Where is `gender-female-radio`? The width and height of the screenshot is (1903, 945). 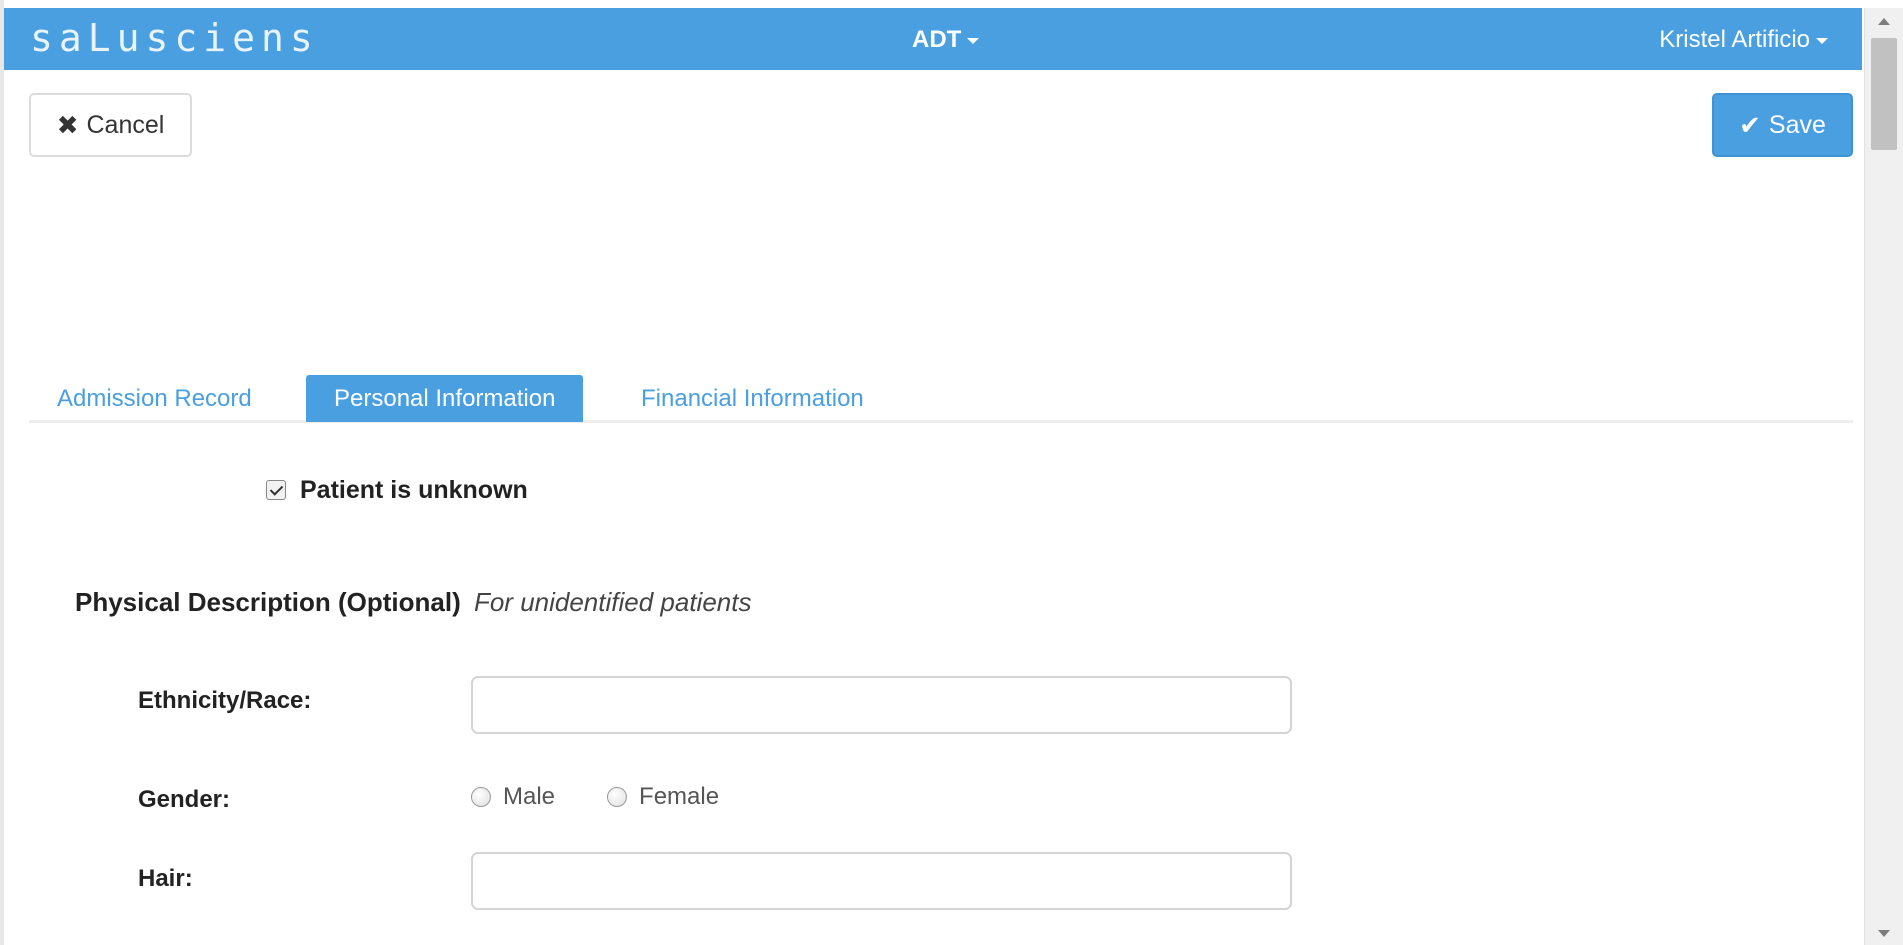
gender-female-radio is located at coordinates (617, 797).